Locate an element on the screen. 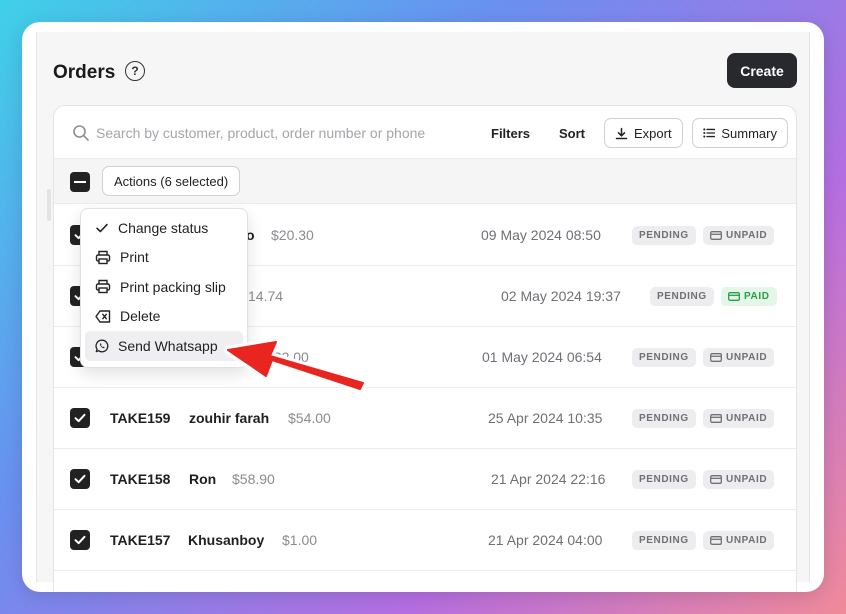  export-label: Export is located at coordinates (653, 133).